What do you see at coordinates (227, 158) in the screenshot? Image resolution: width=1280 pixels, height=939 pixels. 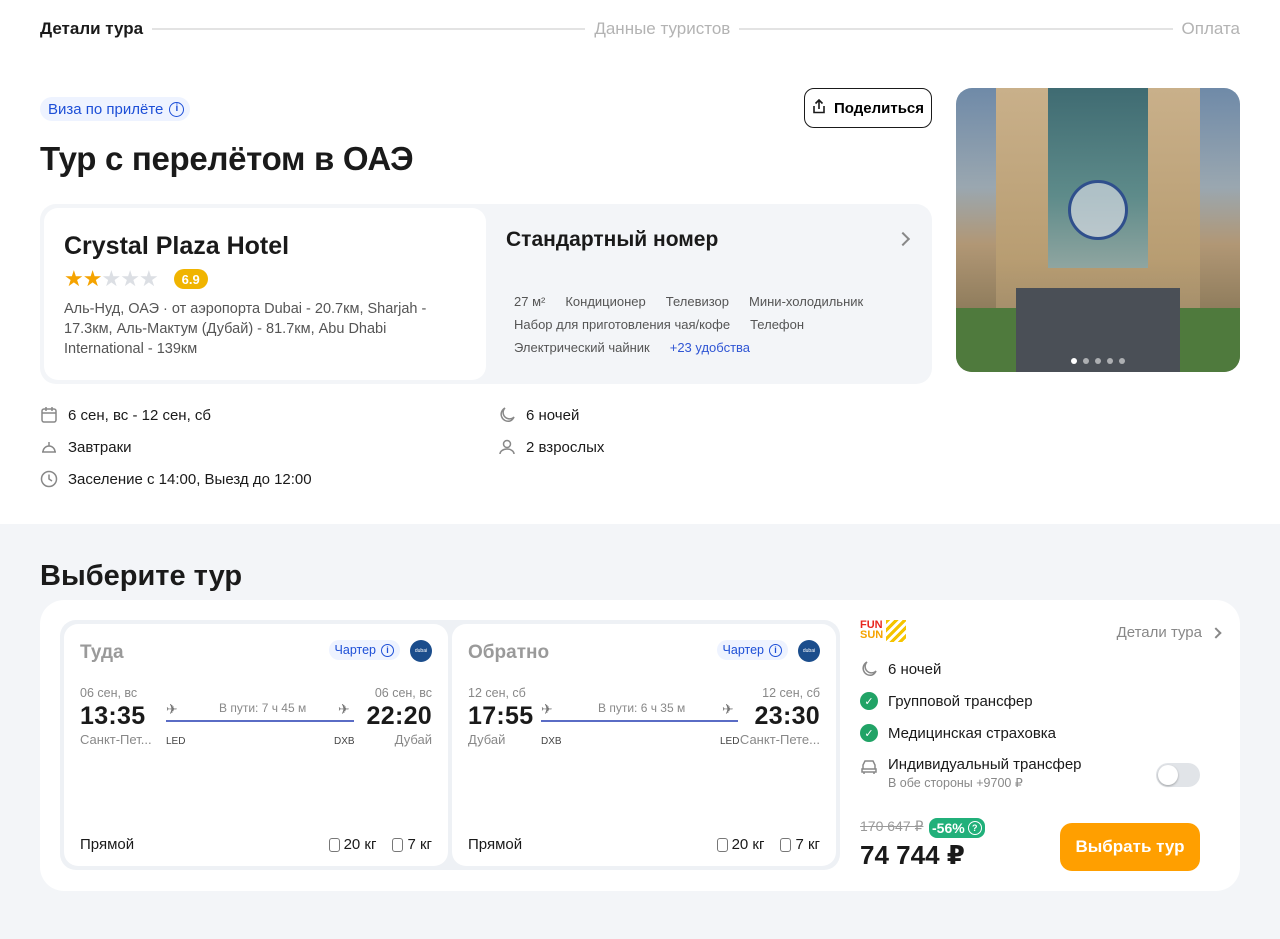 I see `page-title: Тур с перелётом в ОАЭ` at bounding box center [227, 158].